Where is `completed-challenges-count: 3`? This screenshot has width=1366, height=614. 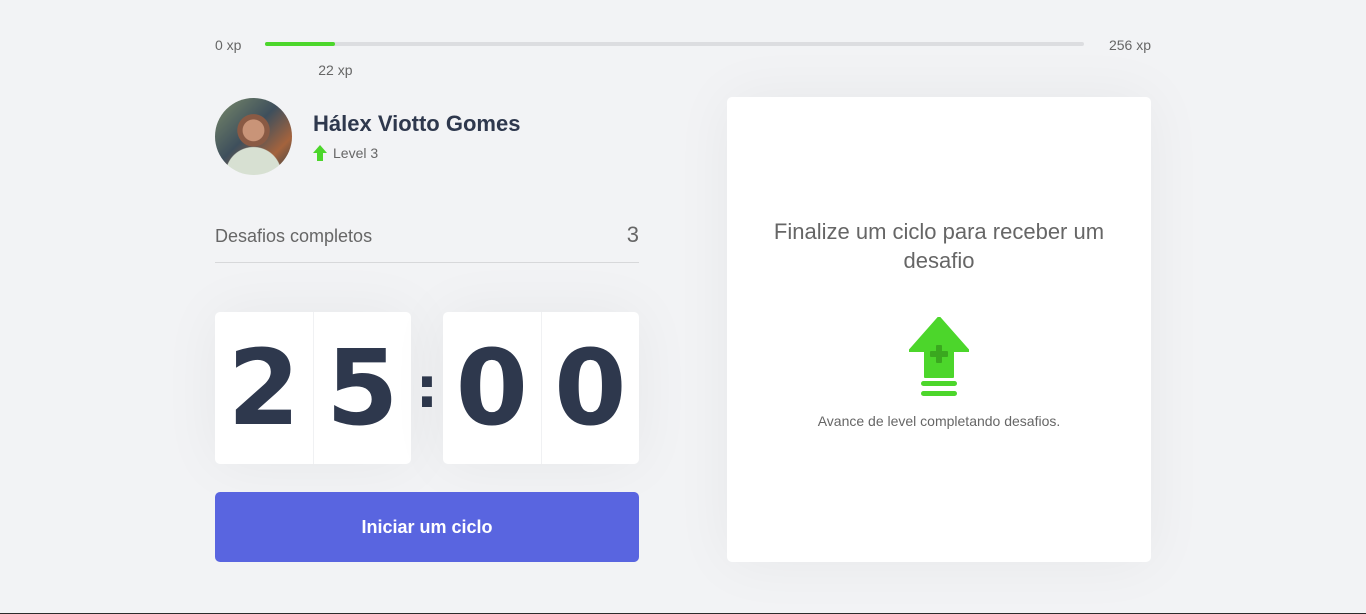 completed-challenges-count: 3 is located at coordinates (632, 234).